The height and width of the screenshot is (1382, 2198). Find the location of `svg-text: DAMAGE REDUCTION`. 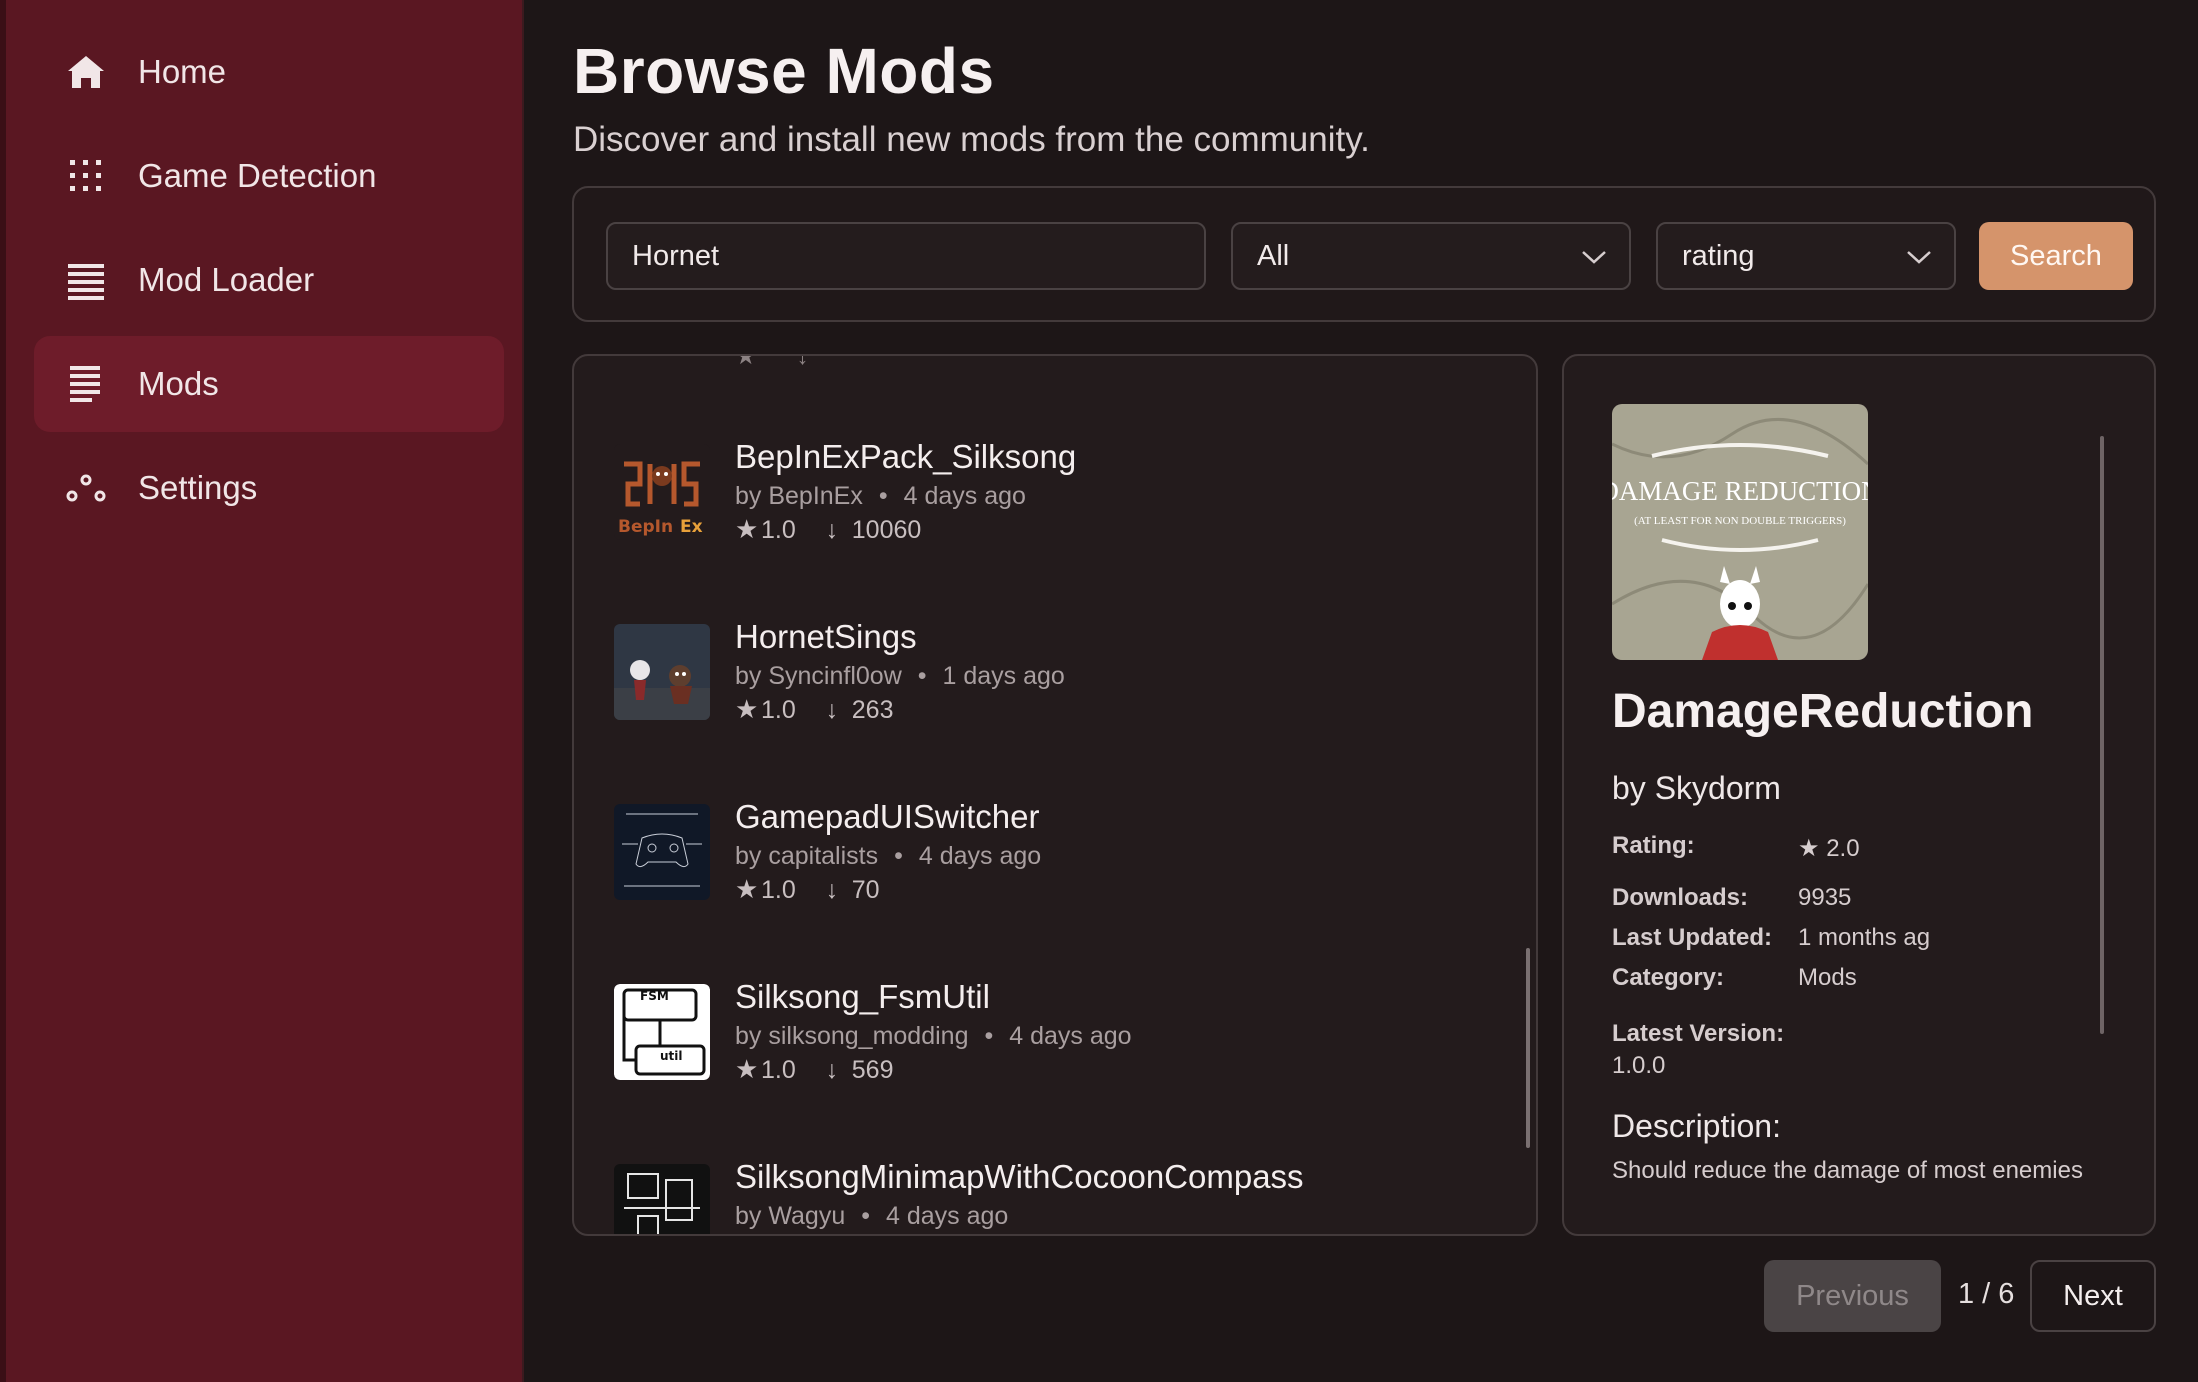

svg-text: DAMAGE REDUCTION is located at coordinates (1740, 491).